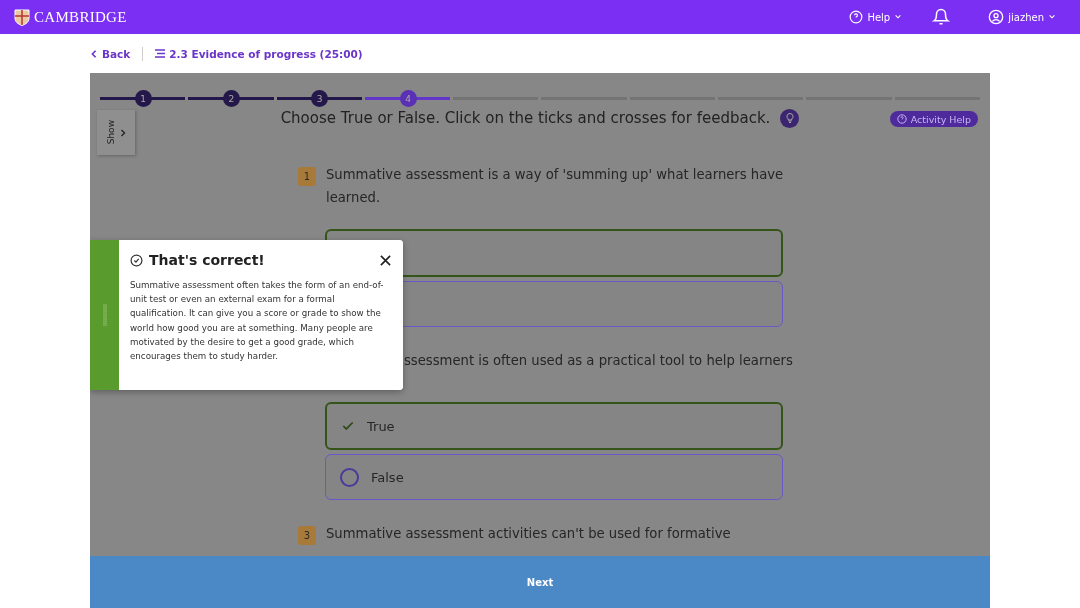  Describe the element at coordinates (349, 477) in the screenshot. I see `radio-icon` at that location.